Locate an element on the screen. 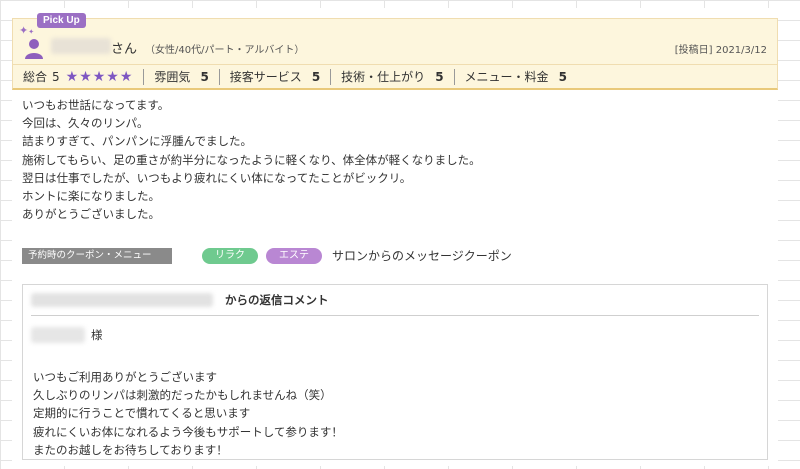 This screenshot has width=800, height=469. review-line: 詰まりすぎて、パンパンに浮腫んでました。 is located at coordinates (137, 141).